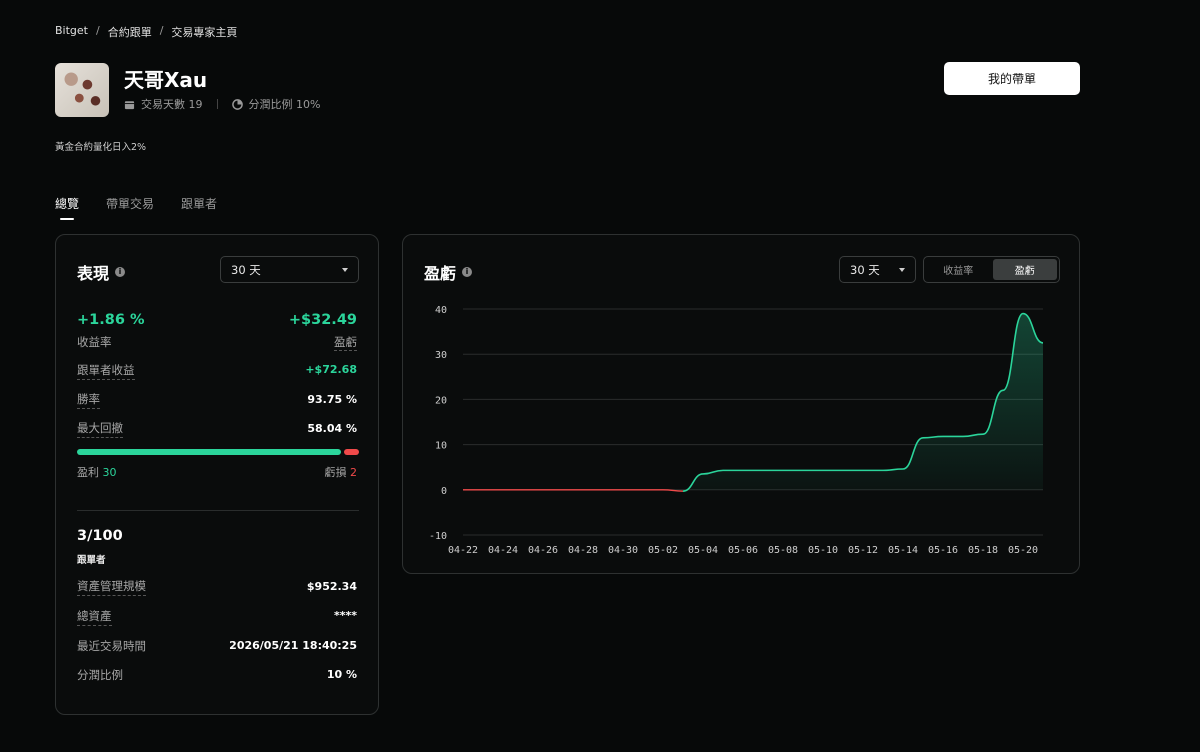 The image size is (1200, 752). I want to click on performance-title: 表現 i, so click(101, 272).